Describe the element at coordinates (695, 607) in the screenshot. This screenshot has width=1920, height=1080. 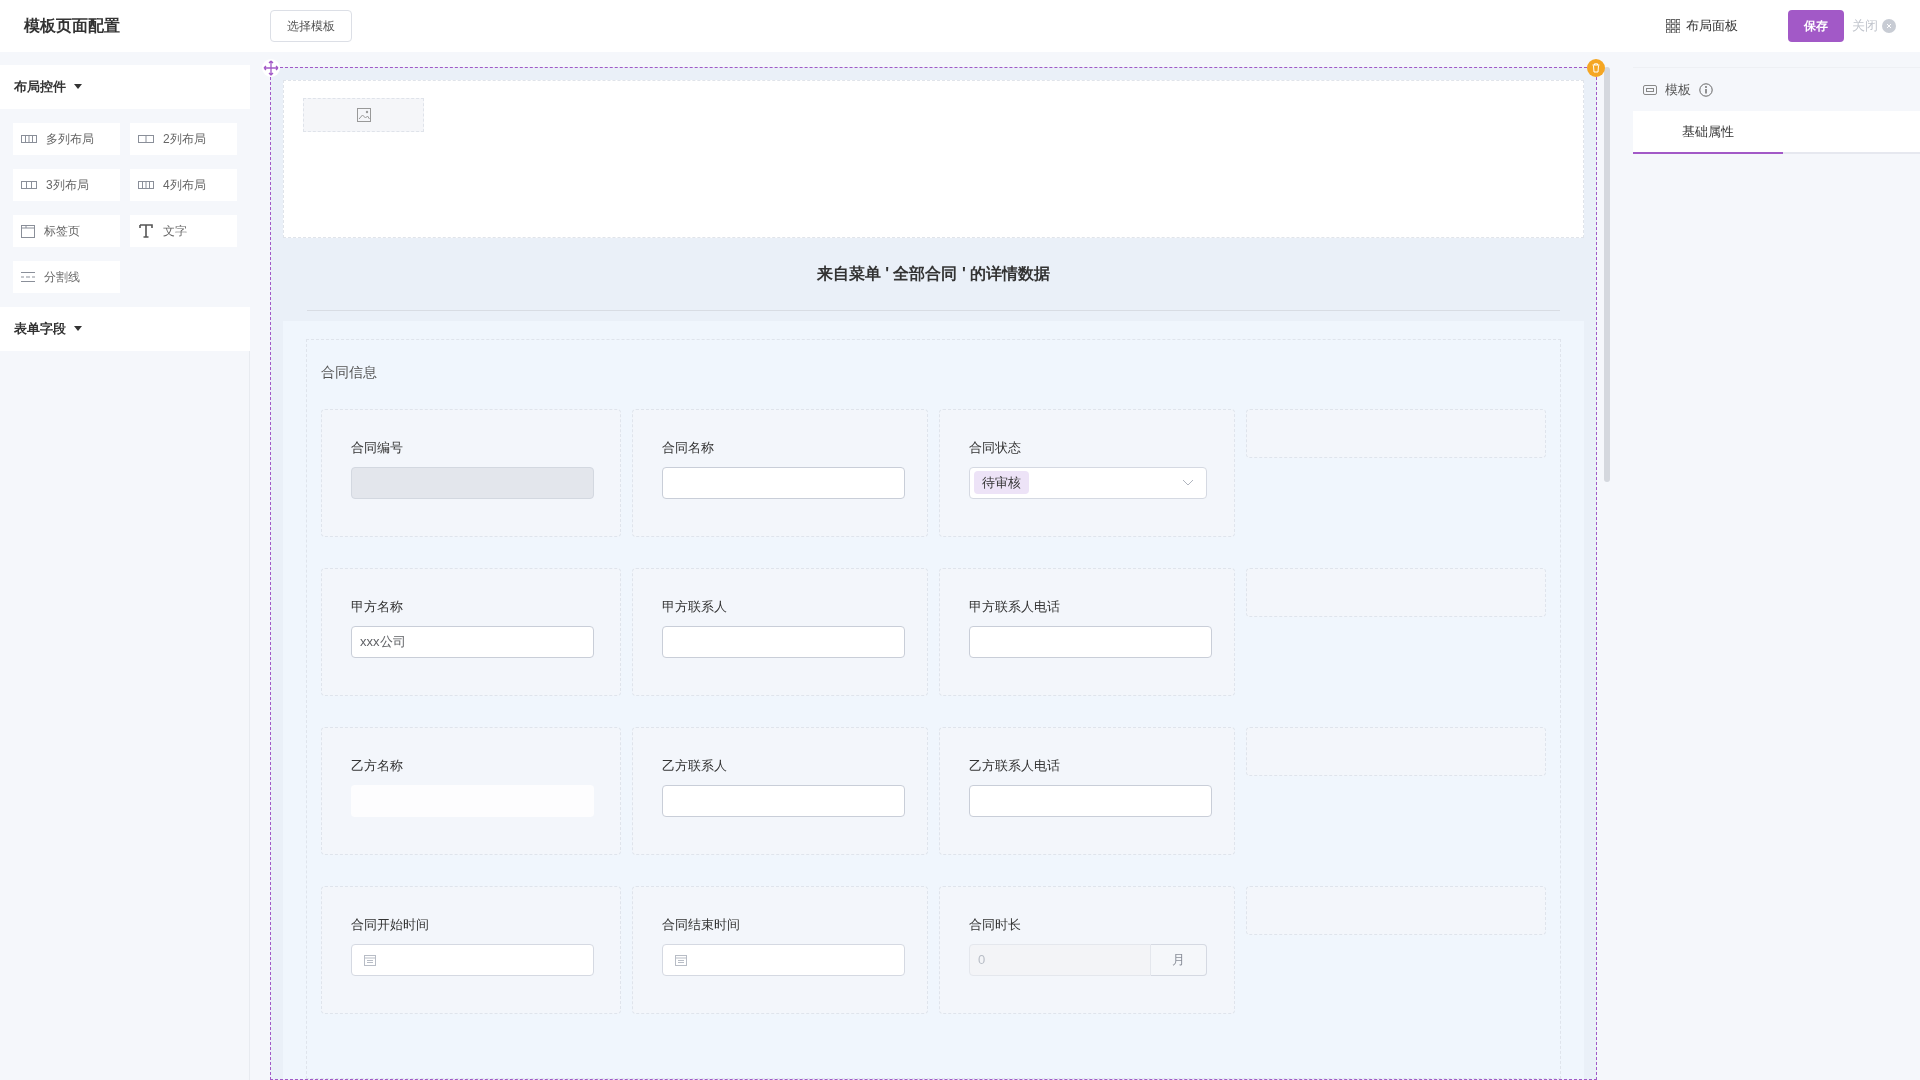
I see `field-label: 甲方联系人` at that location.